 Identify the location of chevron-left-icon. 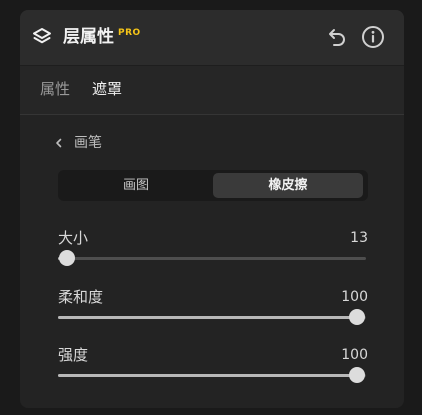
(59, 143).